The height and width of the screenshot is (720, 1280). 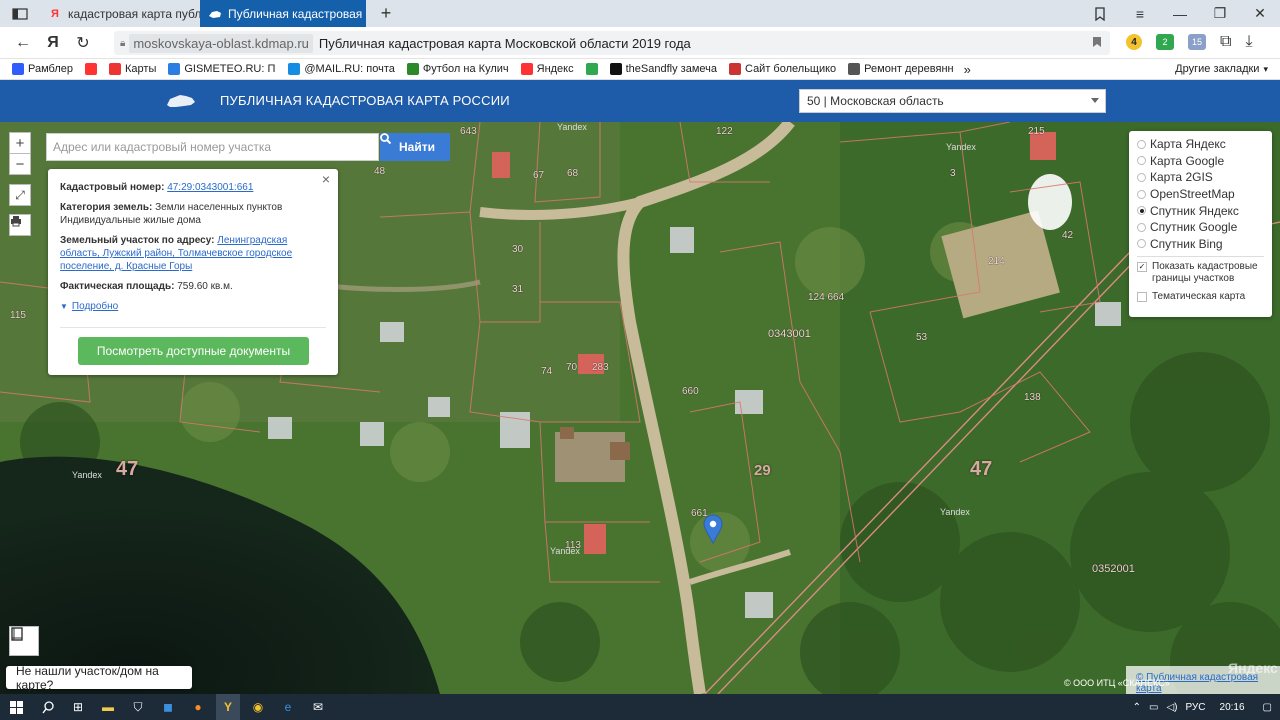 What do you see at coordinates (18, 69) in the screenshot?
I see `rambler-icon` at bounding box center [18, 69].